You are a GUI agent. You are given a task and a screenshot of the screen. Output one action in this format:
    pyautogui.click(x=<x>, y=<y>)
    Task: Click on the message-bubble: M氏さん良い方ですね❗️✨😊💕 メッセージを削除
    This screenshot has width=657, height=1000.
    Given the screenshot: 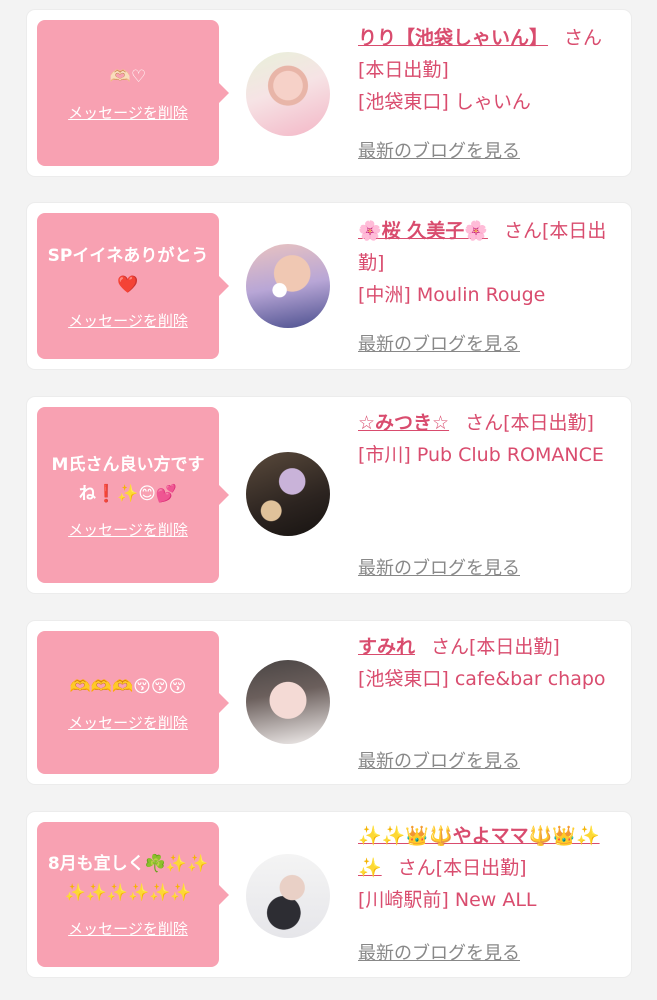 What is the action you would take?
    pyautogui.click(x=133, y=495)
    